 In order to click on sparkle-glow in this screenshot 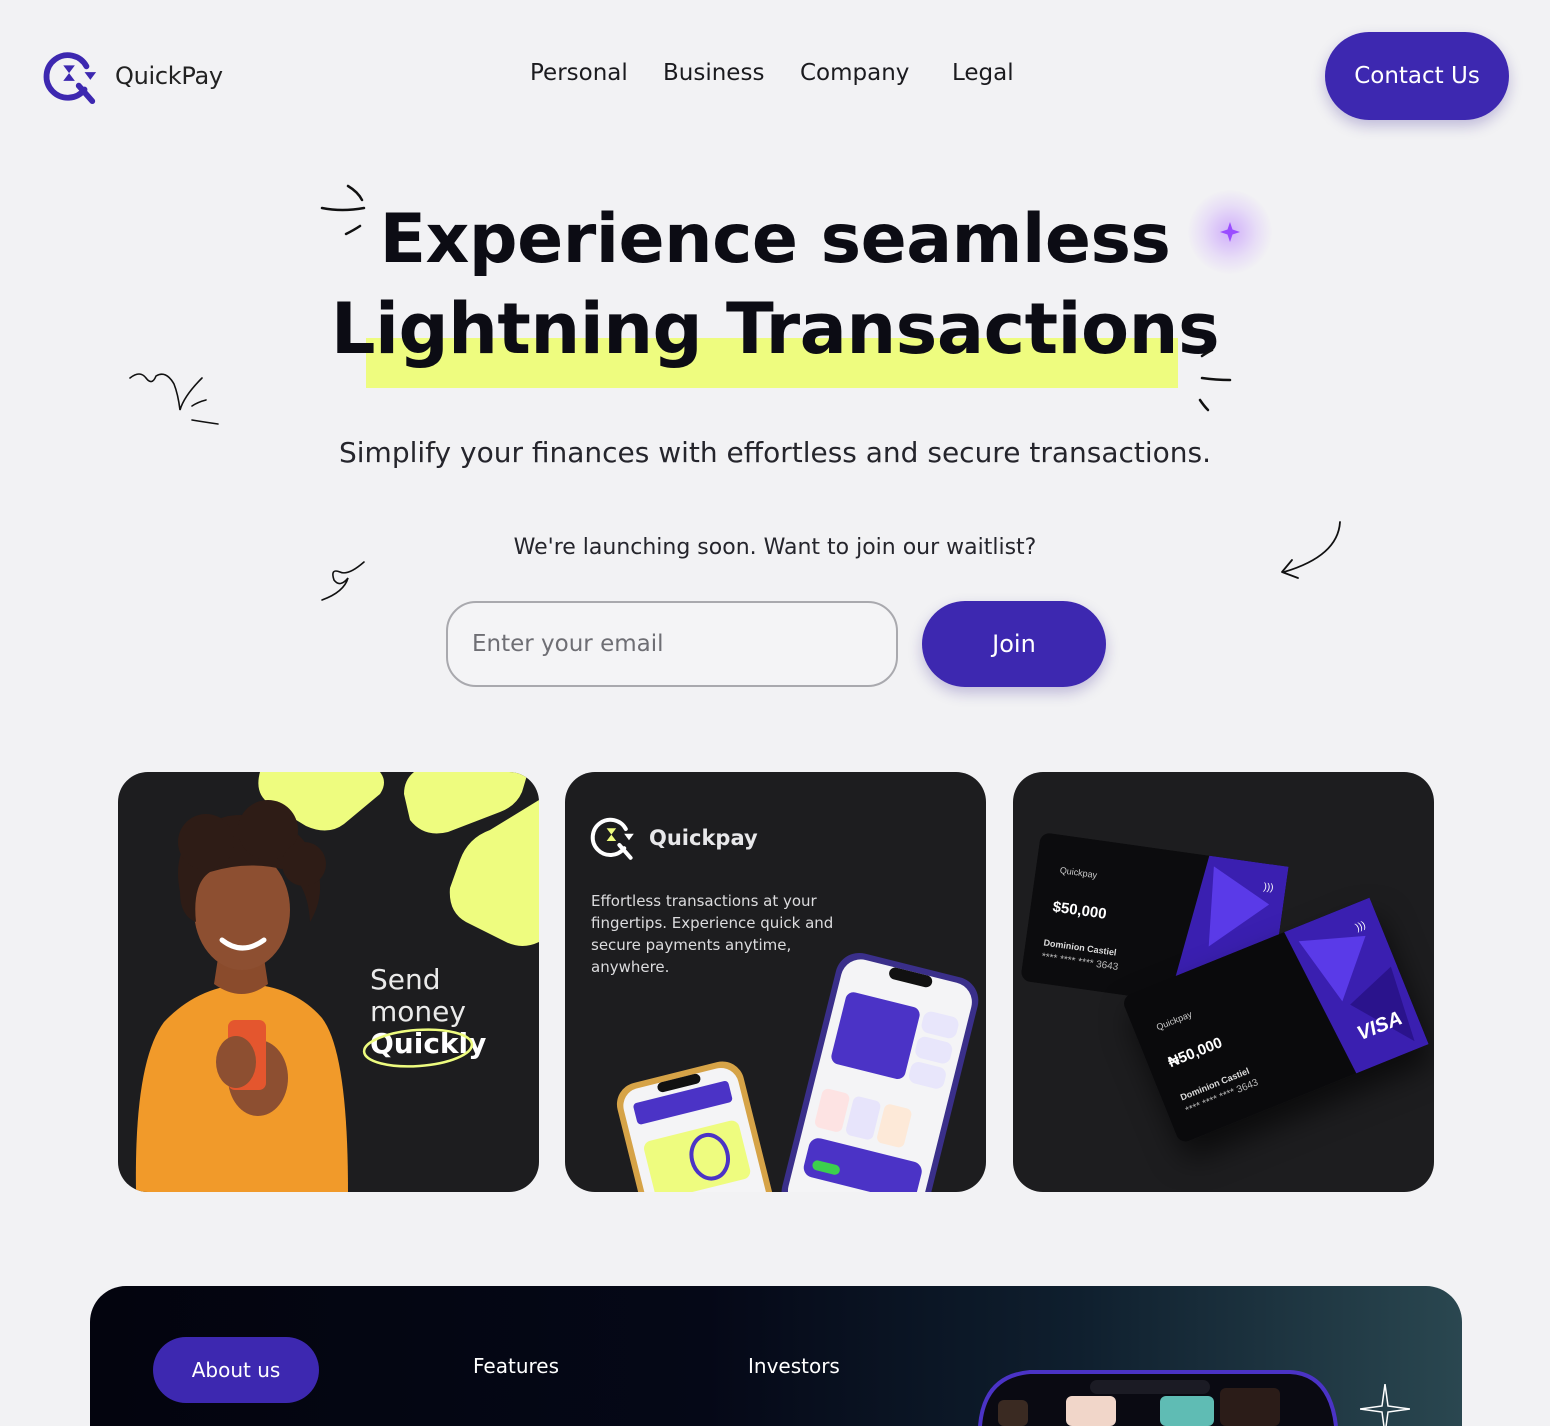, I will do `click(1230, 232)`.